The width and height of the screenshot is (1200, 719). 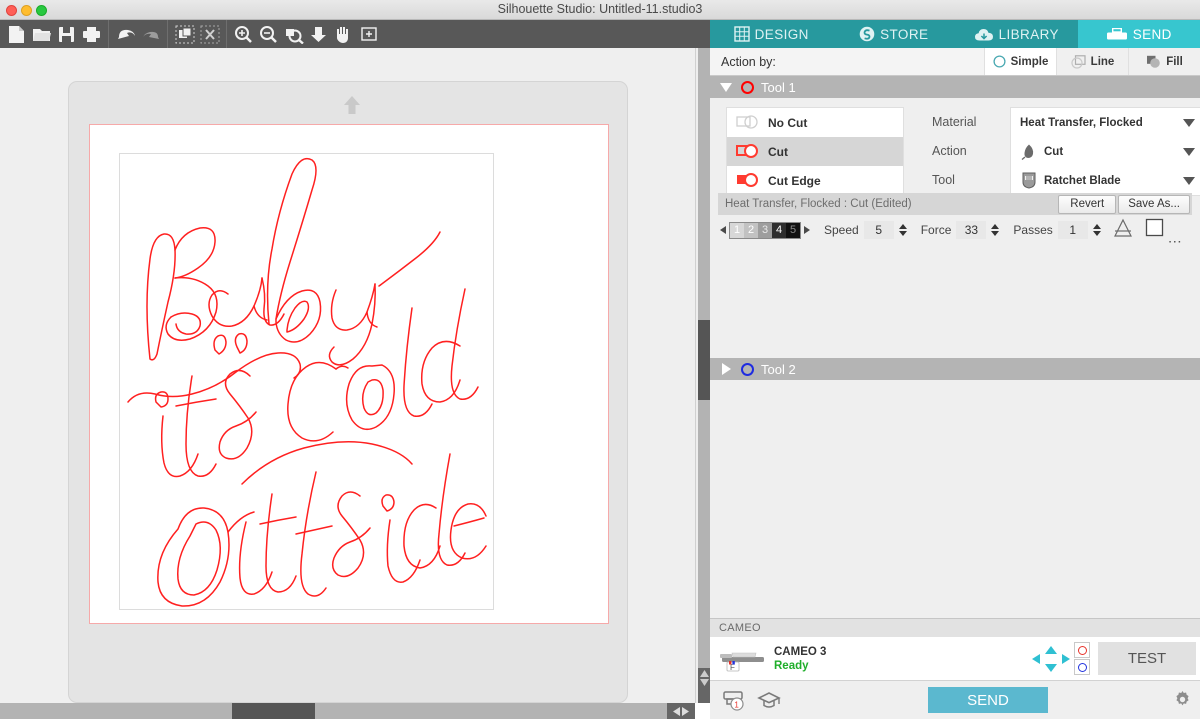 I want to click on blade-depth-strip: 1 2 3 4 5, so click(x=765, y=230).